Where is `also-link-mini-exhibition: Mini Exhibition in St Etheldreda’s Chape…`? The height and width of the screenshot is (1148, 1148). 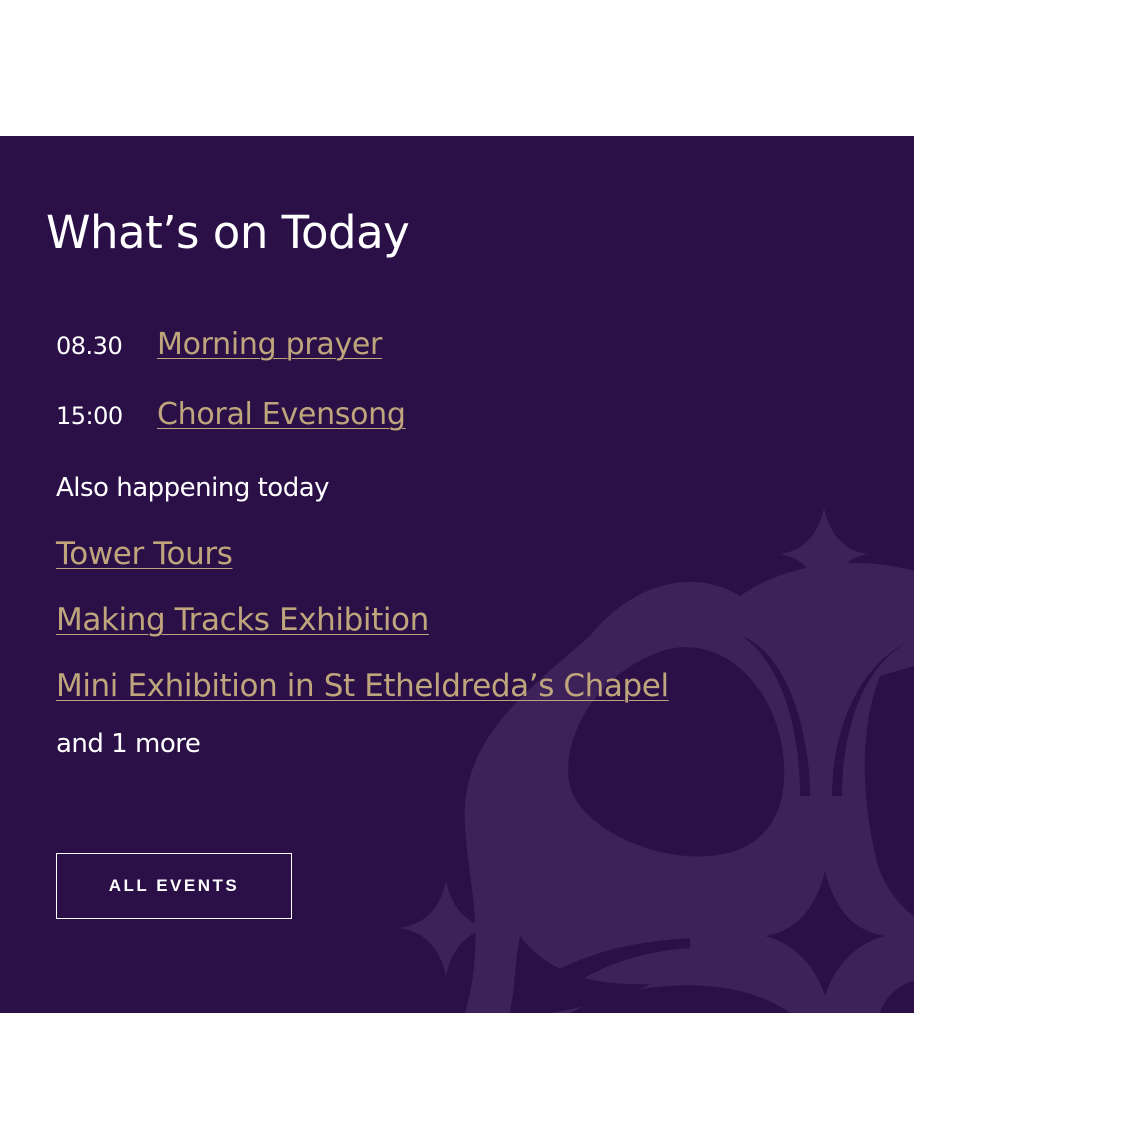
also-link-mini-exhibition: Mini Exhibition in St Etheldreda’s Chape… is located at coordinates (362, 686).